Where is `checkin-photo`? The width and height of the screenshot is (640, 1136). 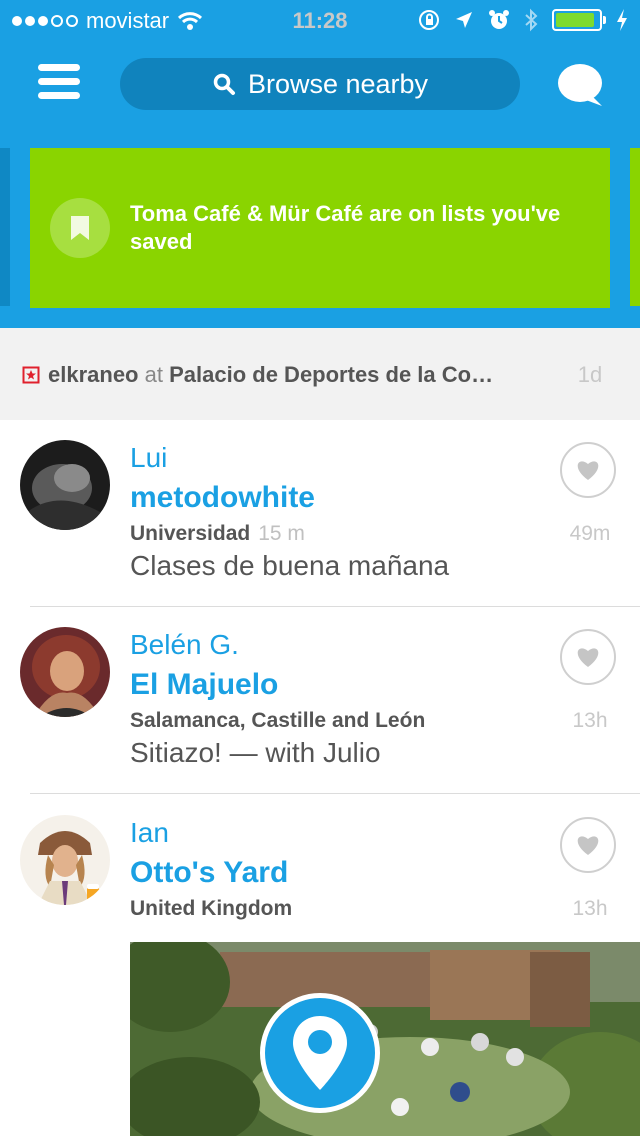 checkin-photo is located at coordinates (385, 1039).